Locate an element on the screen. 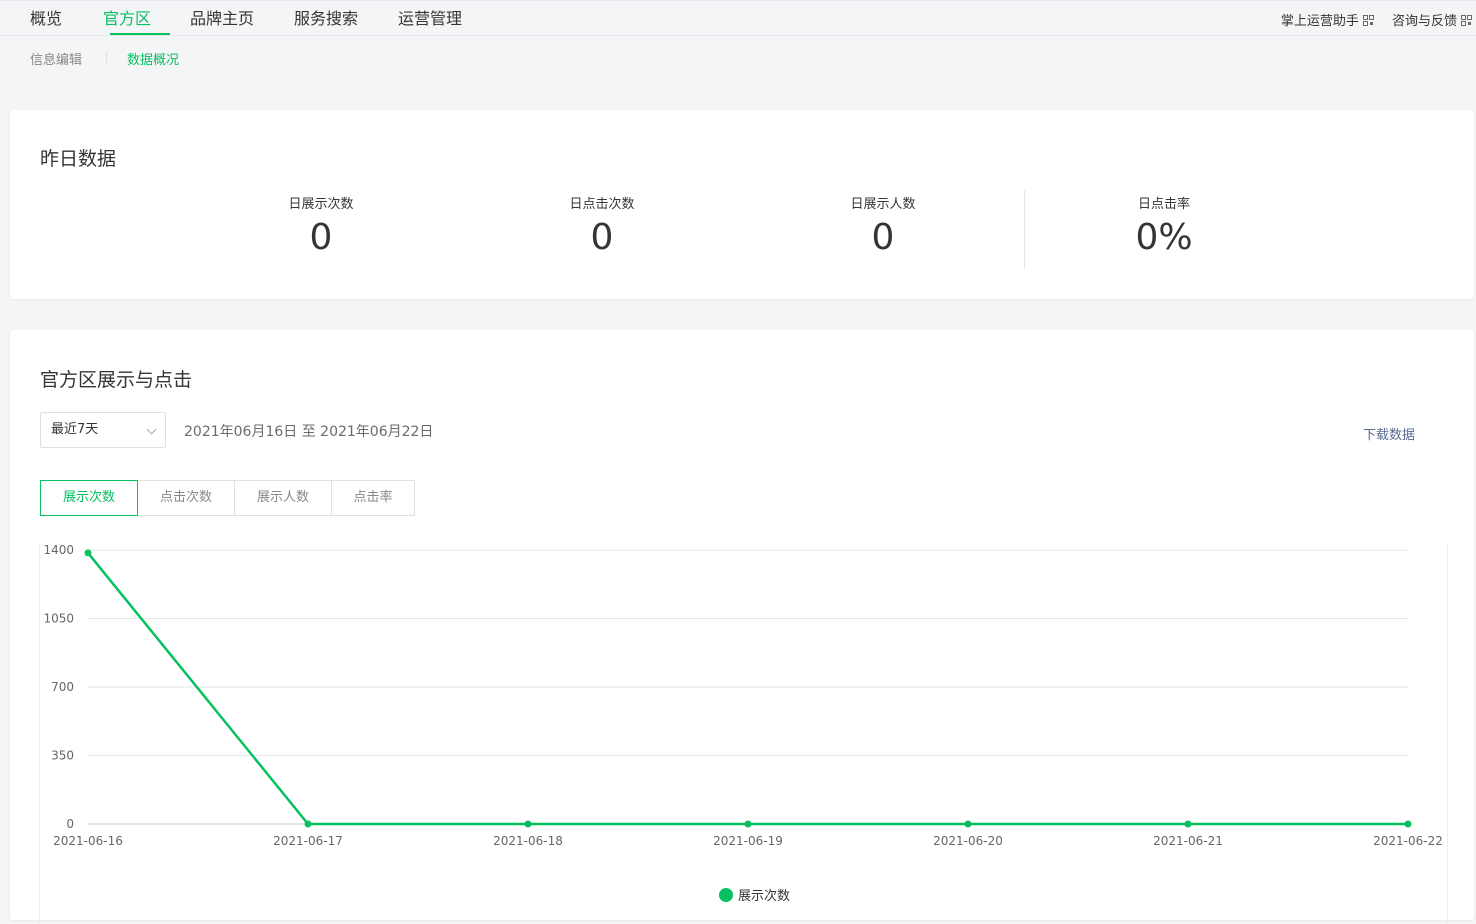 This screenshot has height=924, width=1476. tab-service-search: 服务搜索 is located at coordinates (326, 17).